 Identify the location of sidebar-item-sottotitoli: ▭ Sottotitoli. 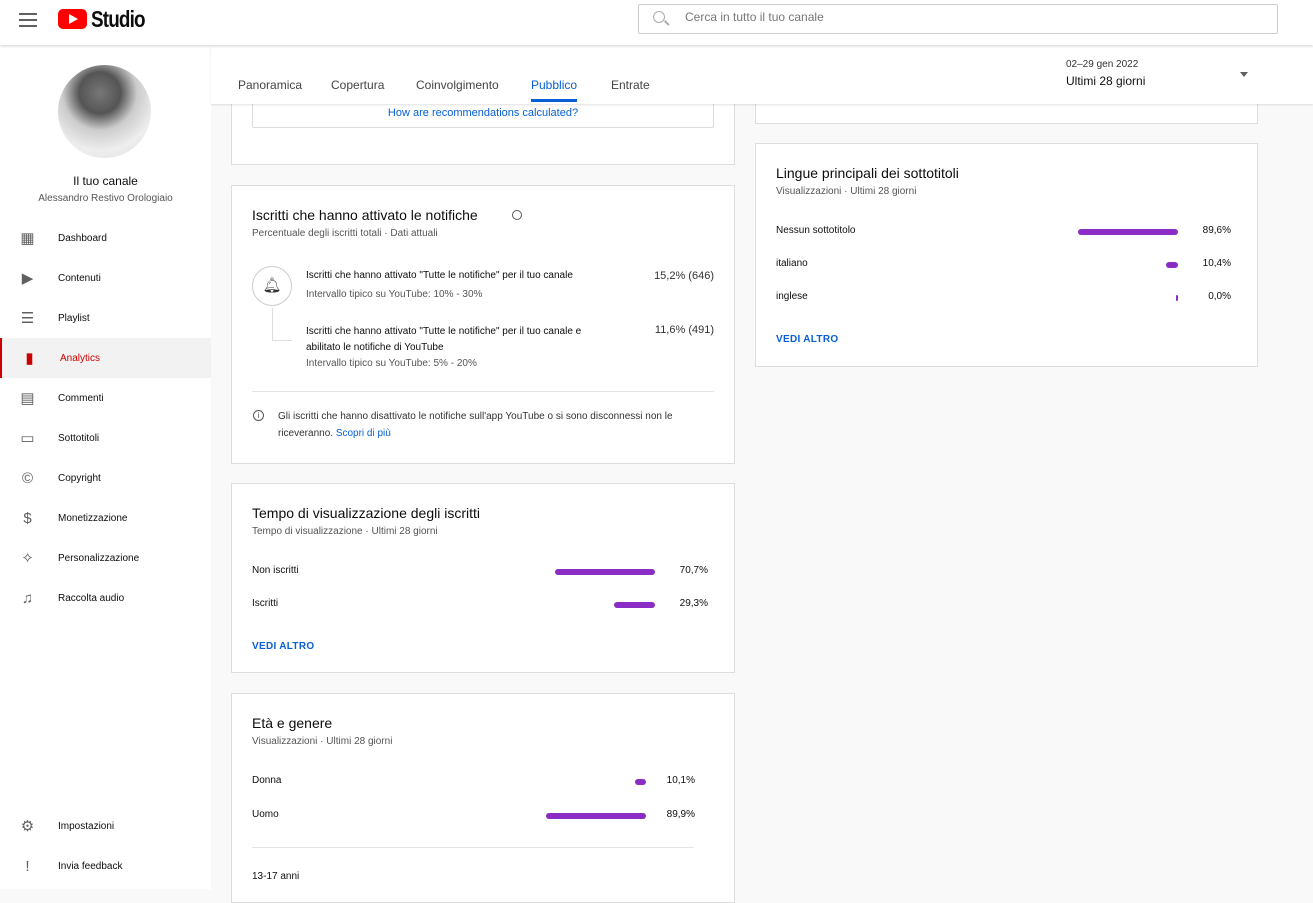
(105, 438).